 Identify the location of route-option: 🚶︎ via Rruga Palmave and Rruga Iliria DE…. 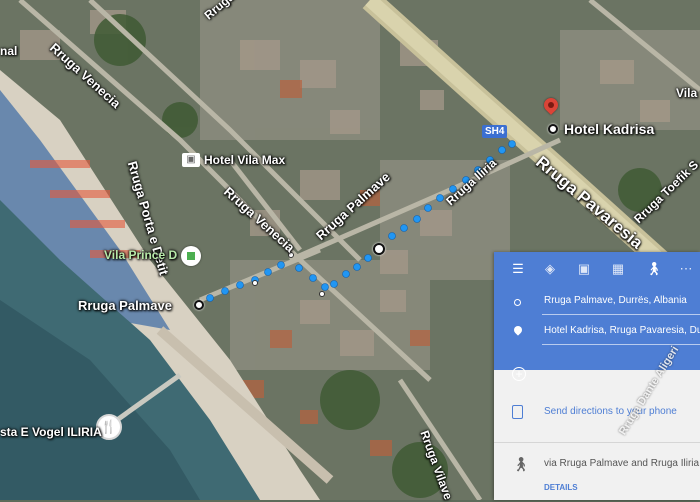
(597, 474).